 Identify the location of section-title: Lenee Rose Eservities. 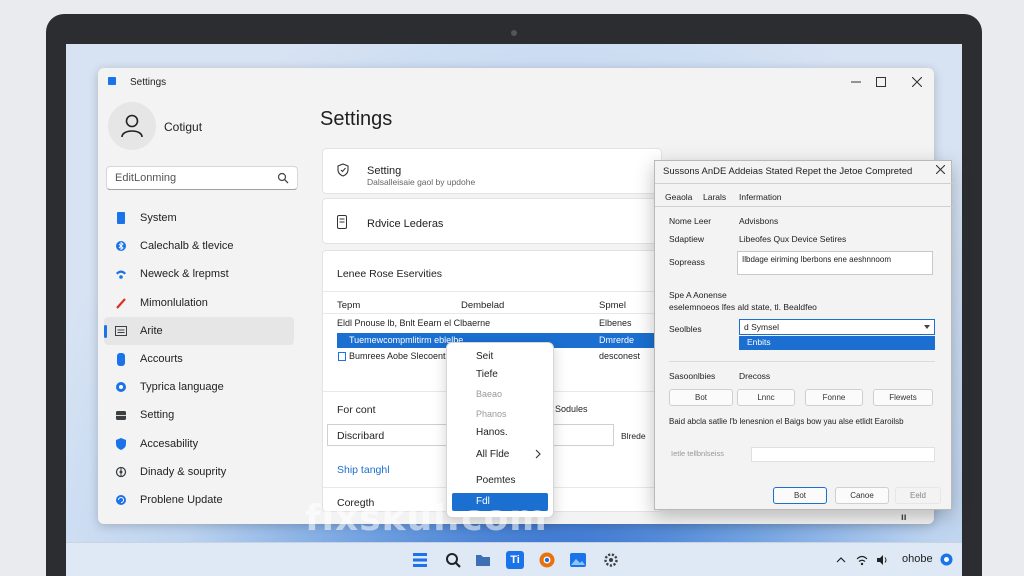
(390, 274).